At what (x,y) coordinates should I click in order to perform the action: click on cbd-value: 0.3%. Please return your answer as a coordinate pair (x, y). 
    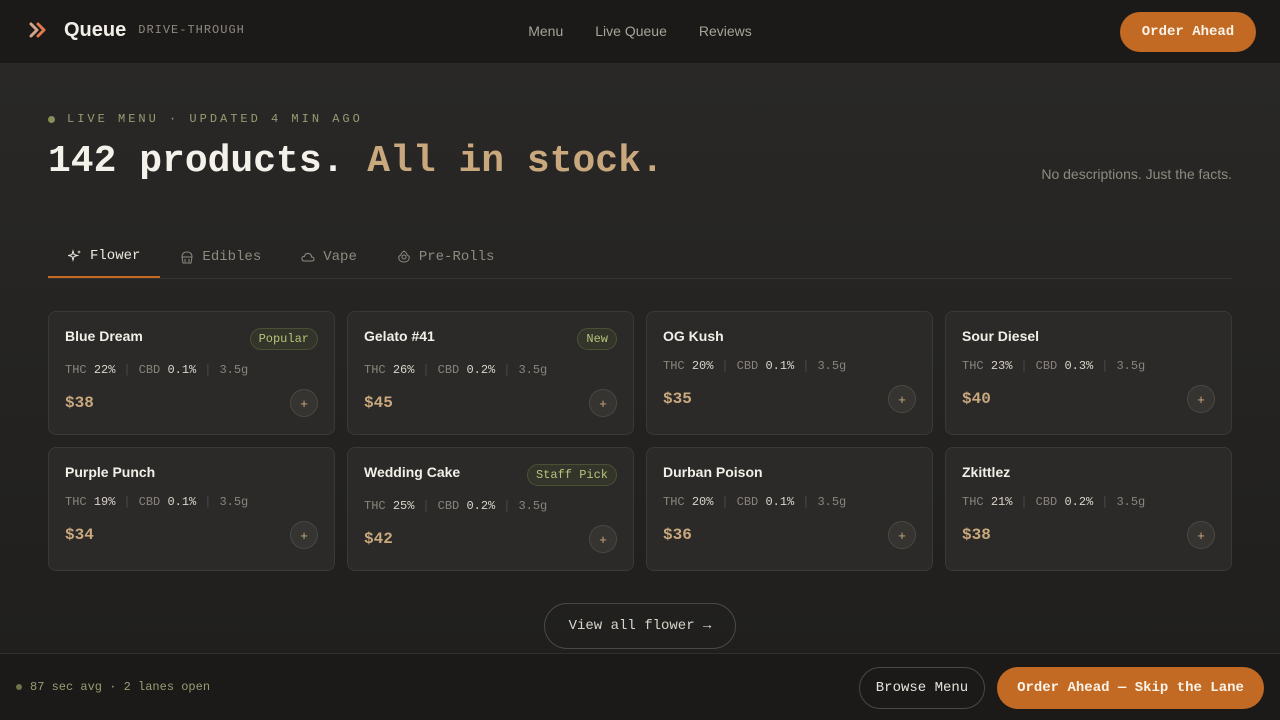
    Looking at the image, I should click on (1079, 366).